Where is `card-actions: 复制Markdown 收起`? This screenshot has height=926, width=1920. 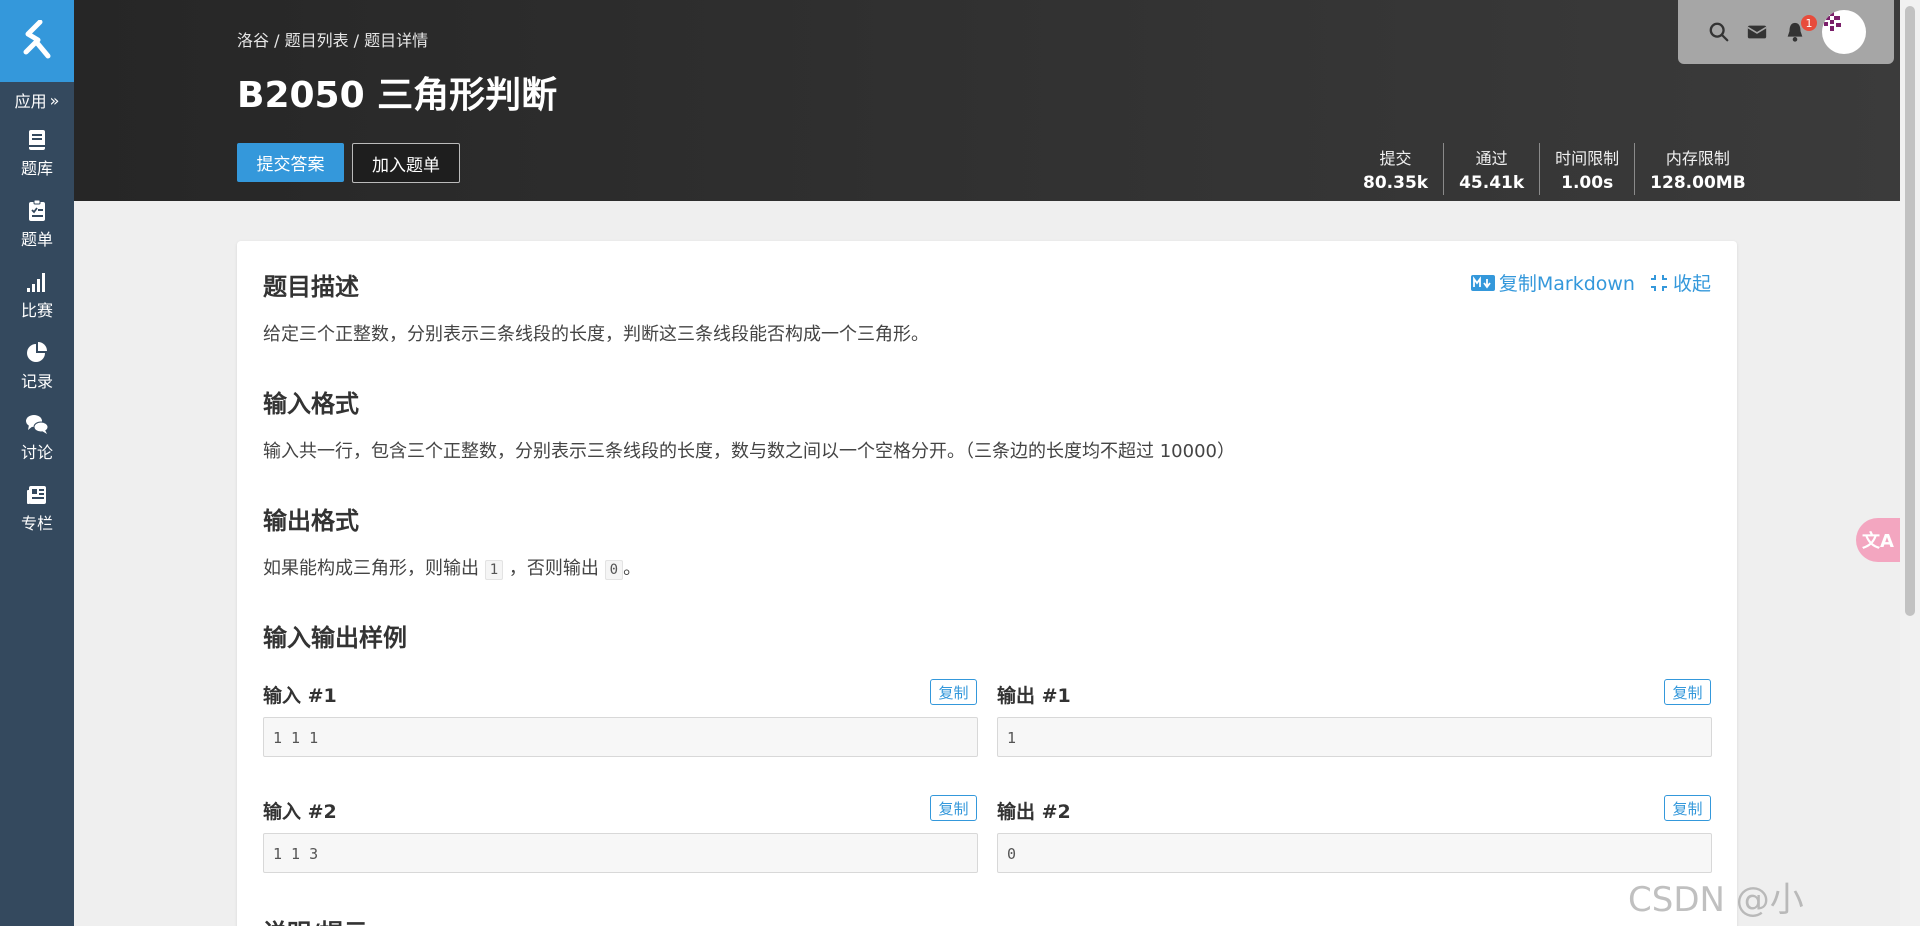
card-actions: 复制Markdown 收起 is located at coordinates (1590, 282).